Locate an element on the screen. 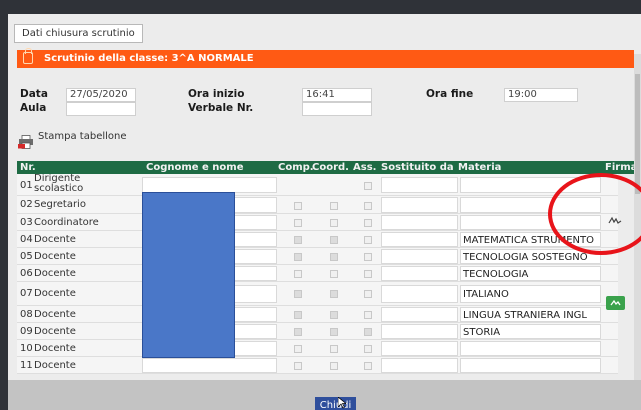 The height and width of the screenshot is (410, 641). column-header-nr: Nr. is located at coordinates (28, 167).